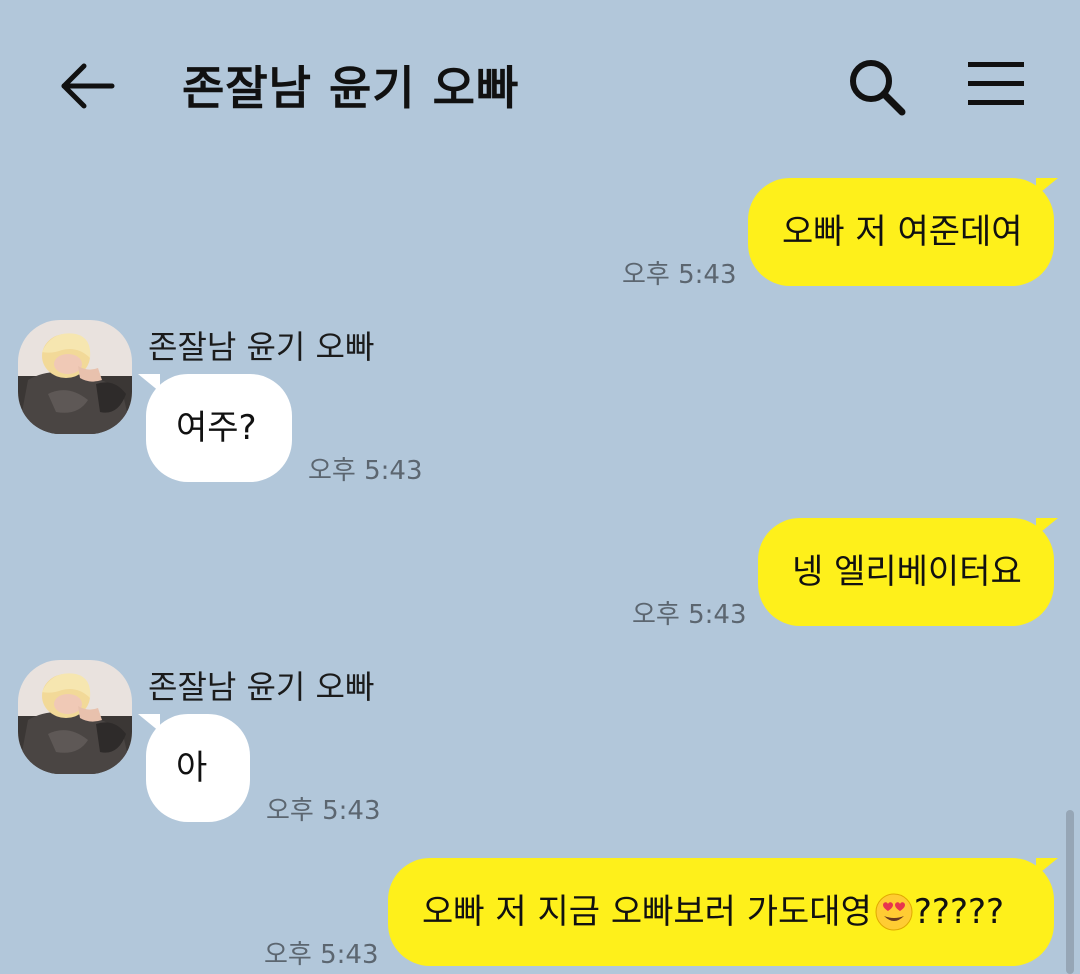  I want to click on search-icon, so click(877, 87).